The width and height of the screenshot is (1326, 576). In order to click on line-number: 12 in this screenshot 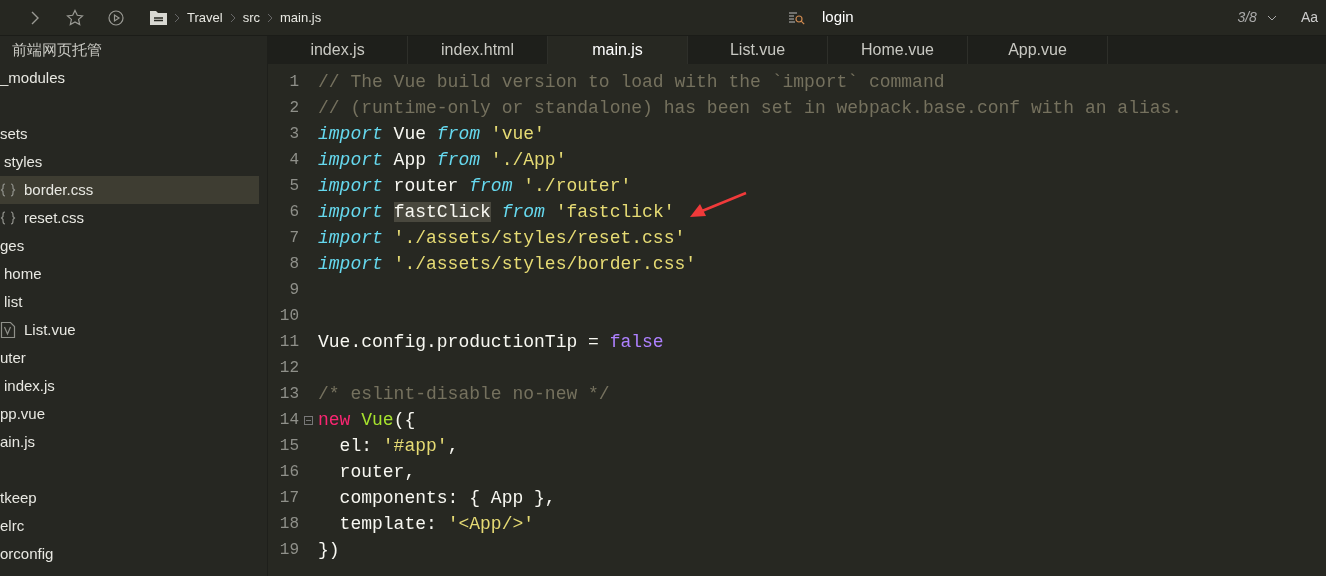, I will do `click(288, 368)`.